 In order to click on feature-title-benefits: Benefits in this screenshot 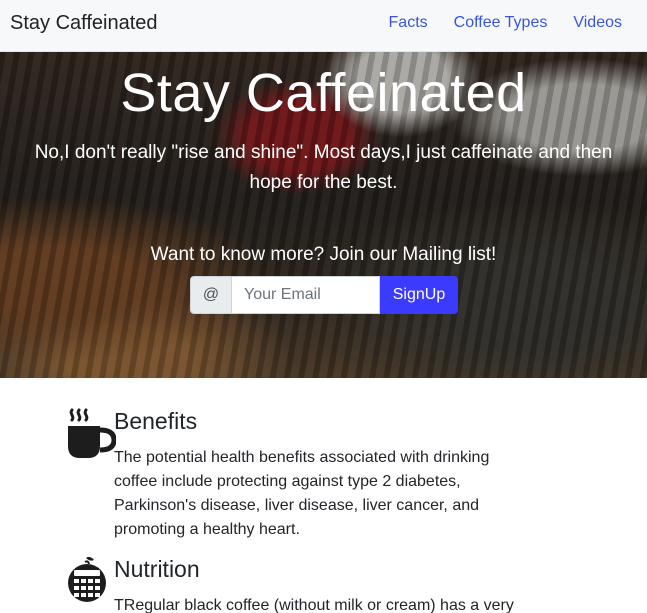, I will do `click(156, 421)`.